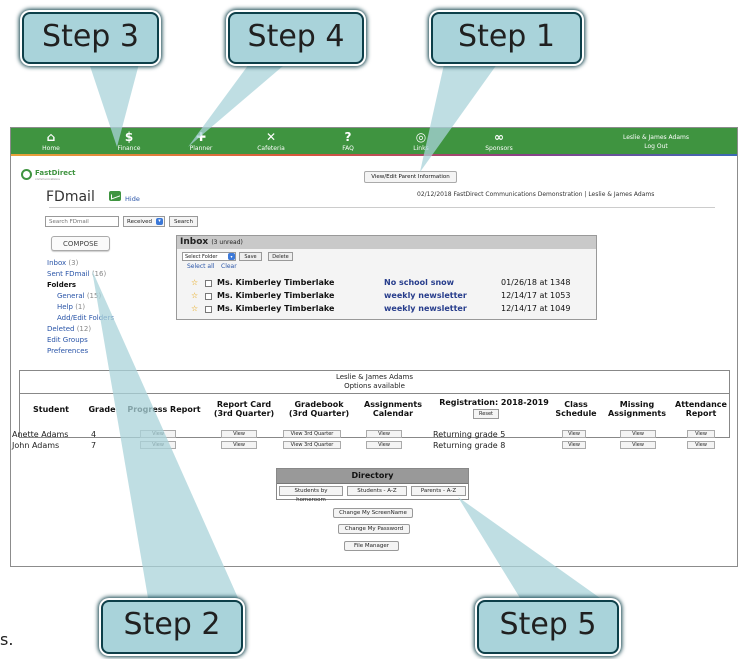 The image size is (744, 659). What do you see at coordinates (460, 116) in the screenshot?
I see `step1-pointer` at bounding box center [460, 116].